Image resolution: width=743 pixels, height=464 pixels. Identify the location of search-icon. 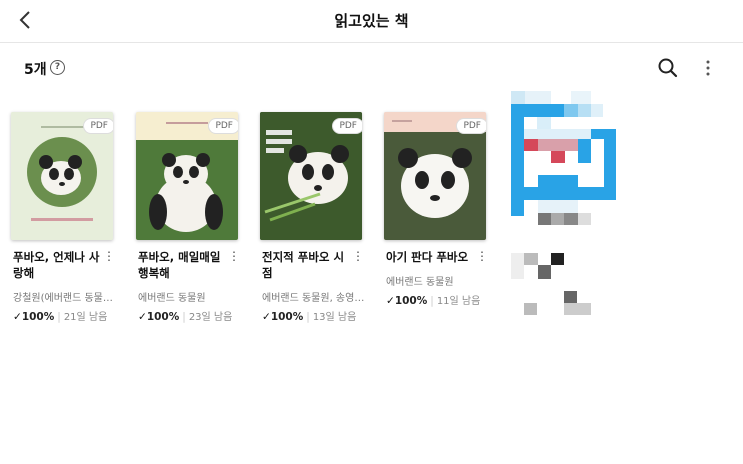
(668, 68).